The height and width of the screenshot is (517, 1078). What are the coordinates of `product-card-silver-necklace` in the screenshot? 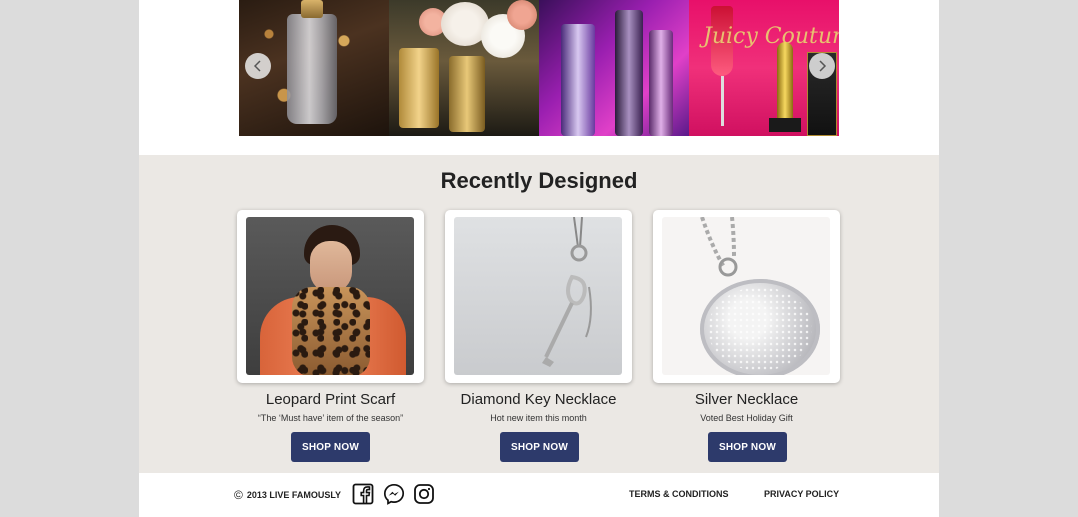 It's located at (746, 296).